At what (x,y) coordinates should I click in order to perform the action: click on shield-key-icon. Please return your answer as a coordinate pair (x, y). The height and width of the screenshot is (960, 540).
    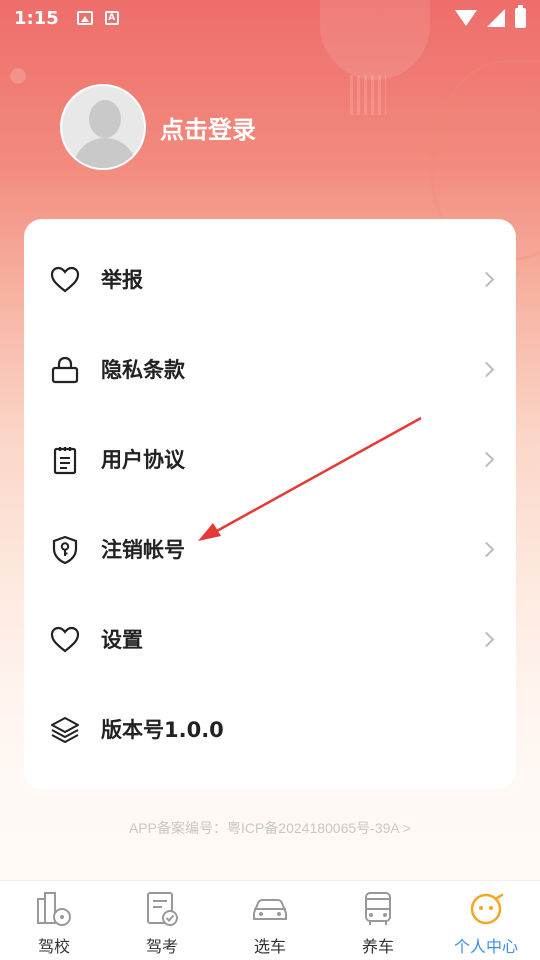
    Looking at the image, I should click on (65, 550).